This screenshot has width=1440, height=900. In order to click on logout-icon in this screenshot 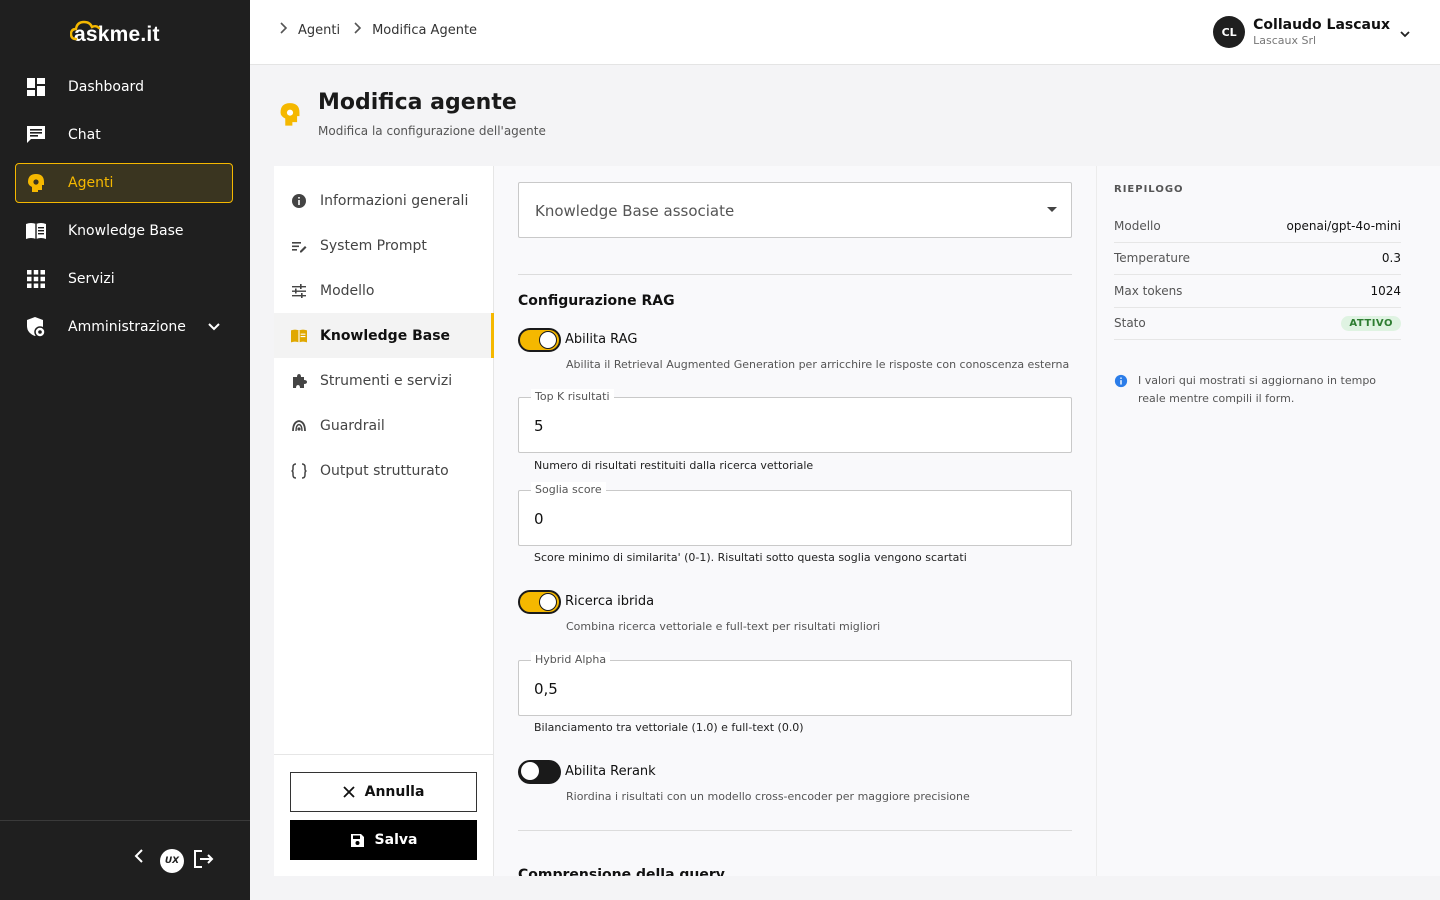, I will do `click(204, 859)`.